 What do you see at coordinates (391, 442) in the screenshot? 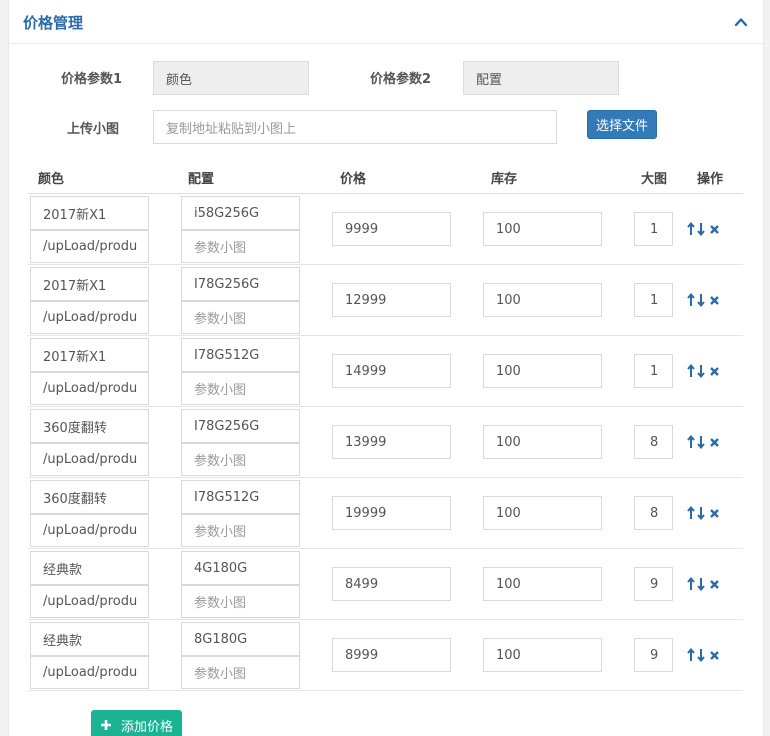
I see `price-input: 13999` at bounding box center [391, 442].